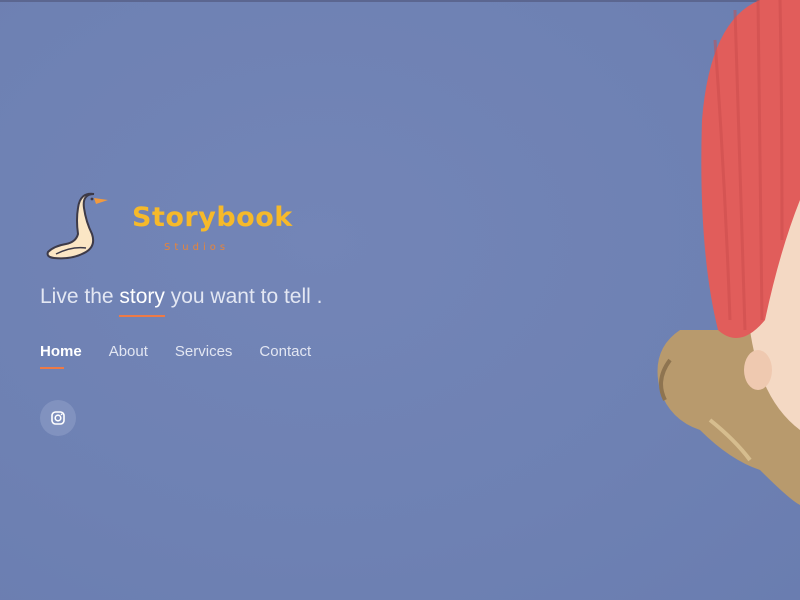 The height and width of the screenshot is (600, 800). What do you see at coordinates (285, 351) in the screenshot?
I see `nav-item-contact: Contact` at bounding box center [285, 351].